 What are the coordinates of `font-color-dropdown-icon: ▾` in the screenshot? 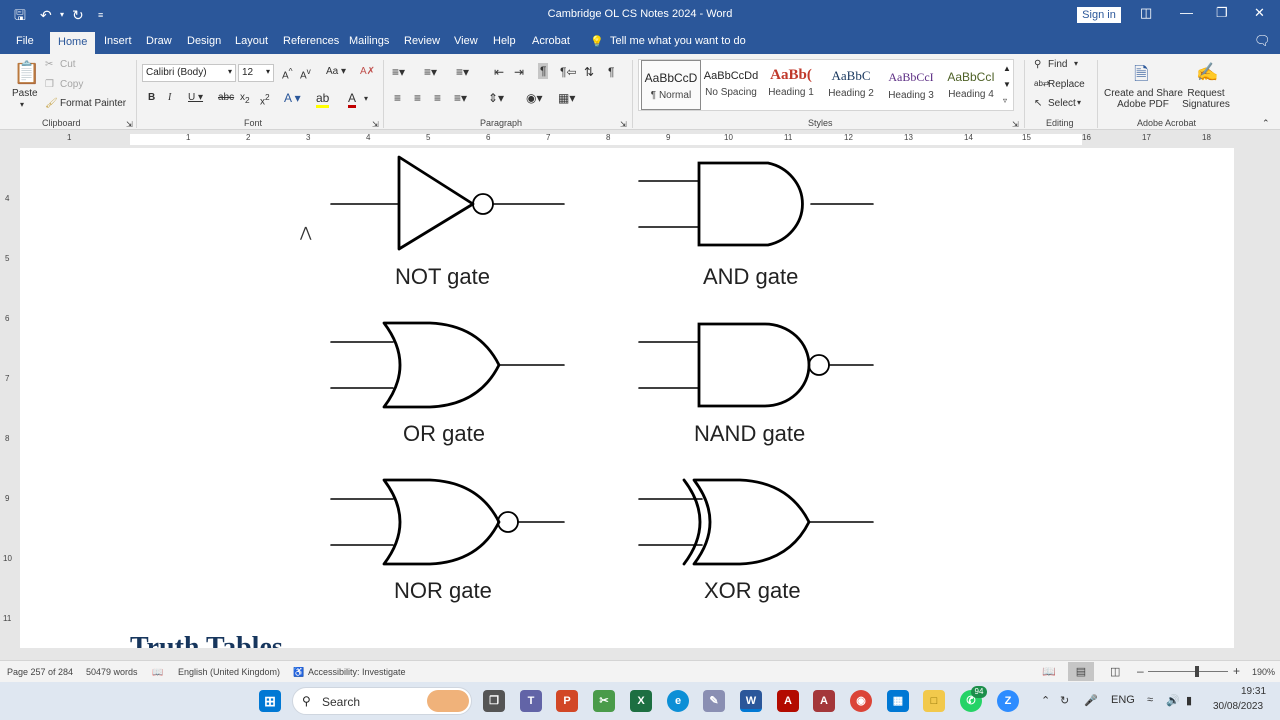 It's located at (366, 98).